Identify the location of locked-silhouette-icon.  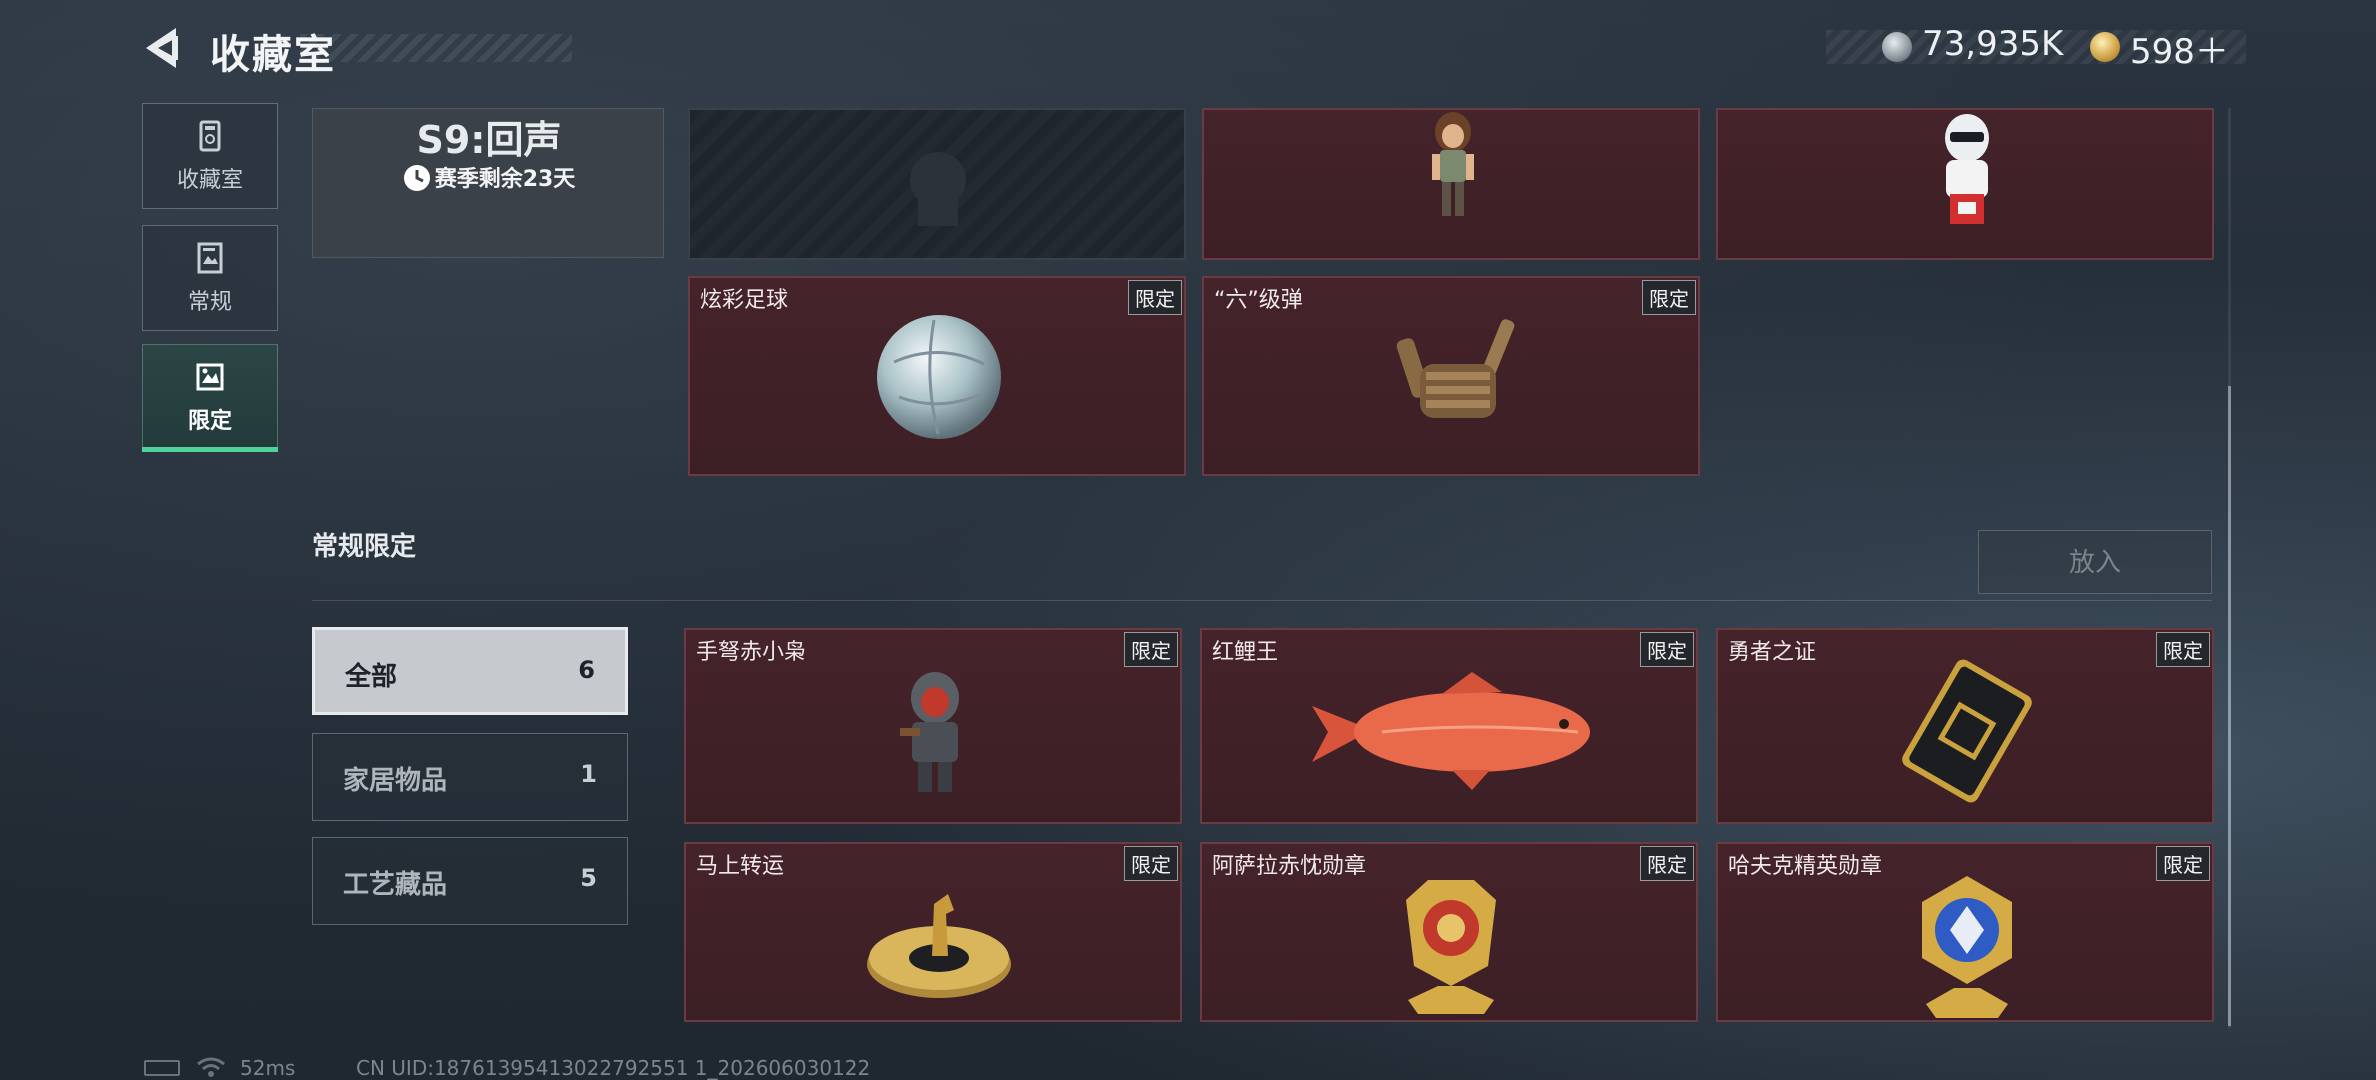
(938, 189).